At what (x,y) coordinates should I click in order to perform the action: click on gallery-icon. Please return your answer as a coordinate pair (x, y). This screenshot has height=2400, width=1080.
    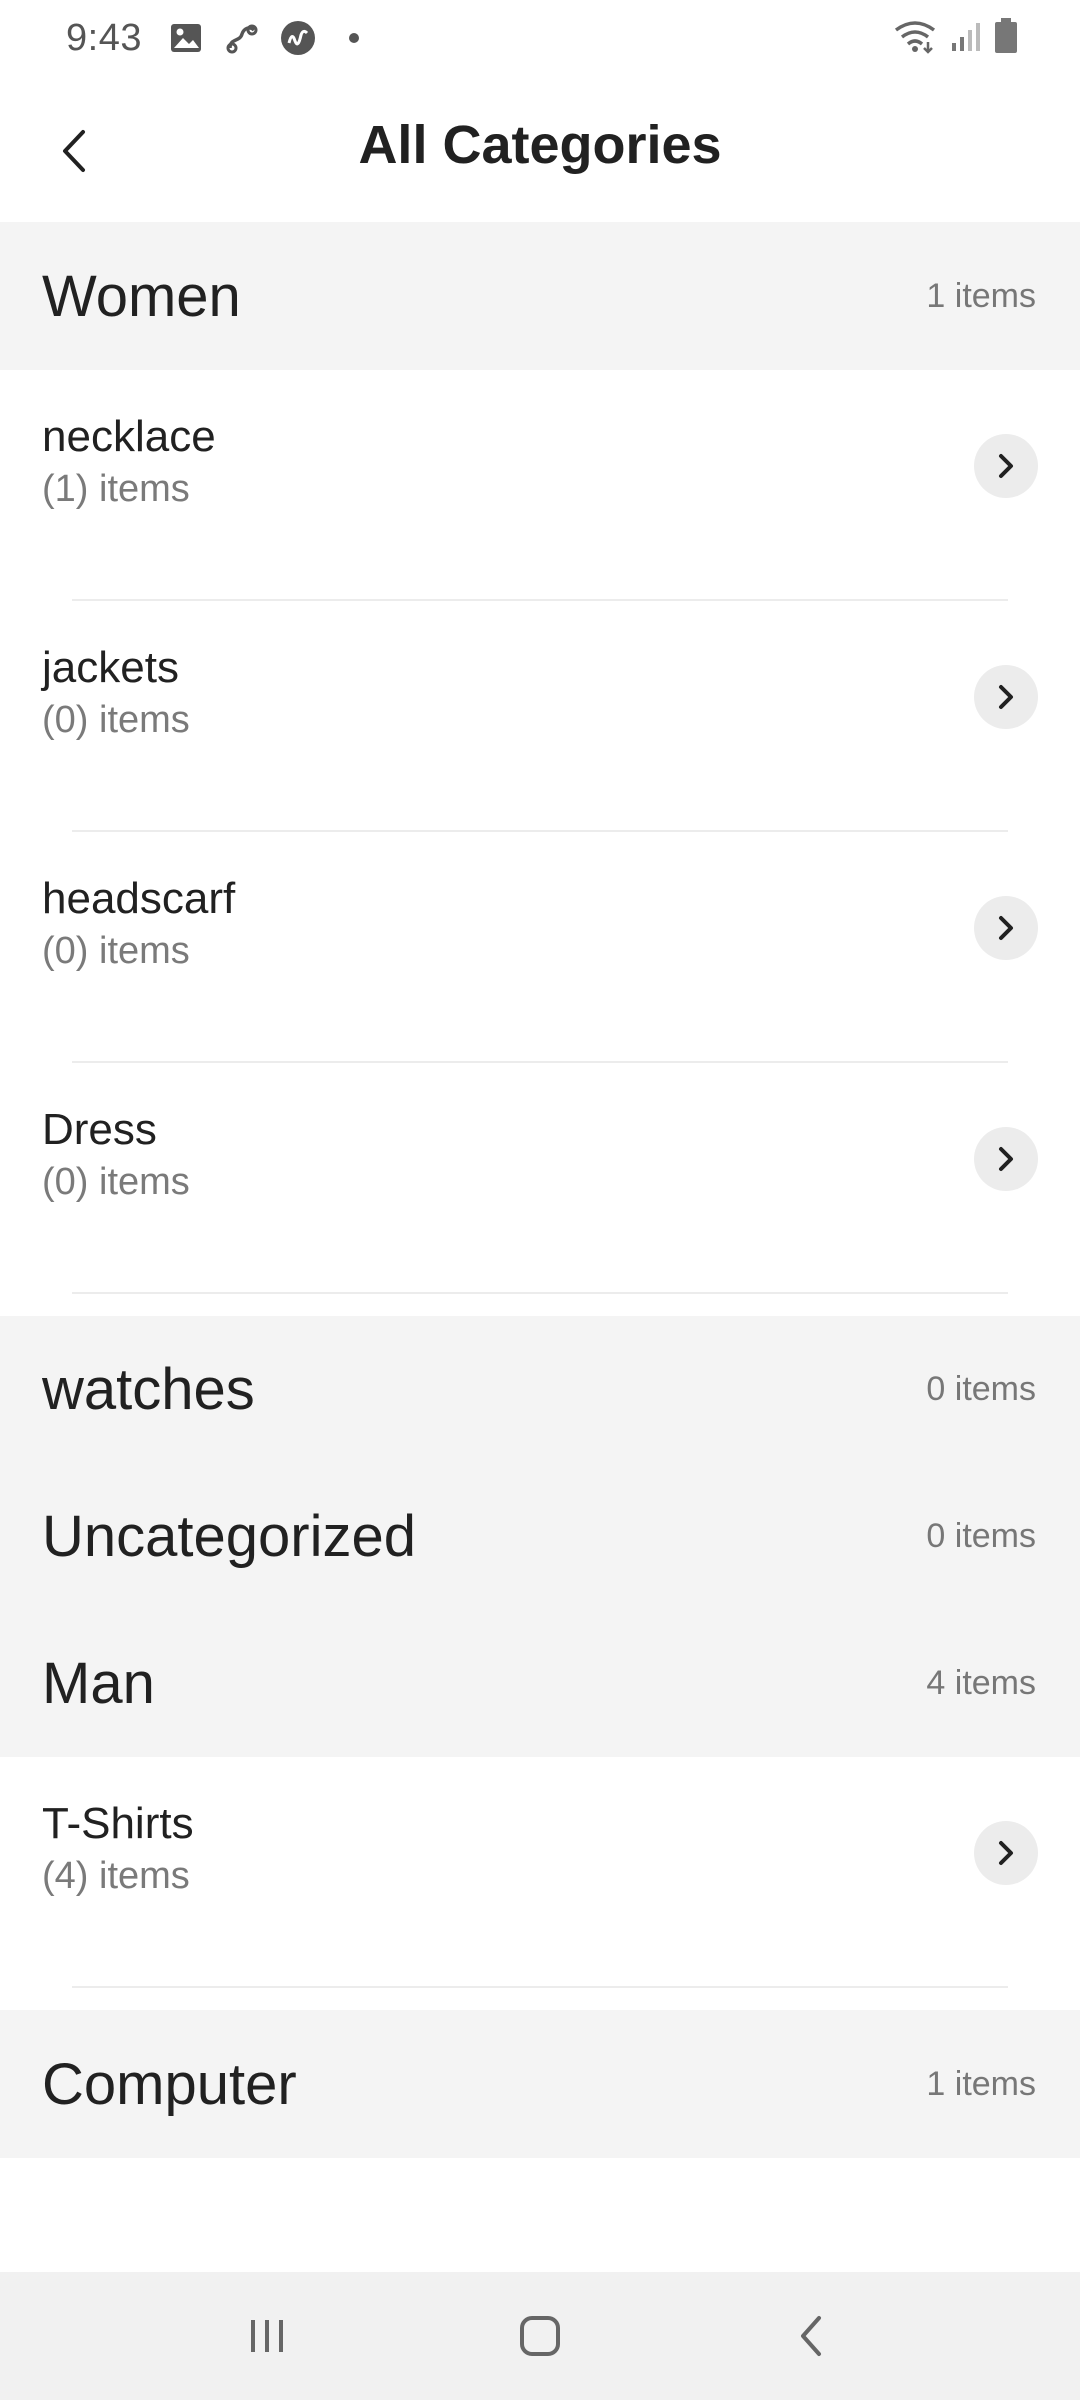
    Looking at the image, I should click on (186, 38).